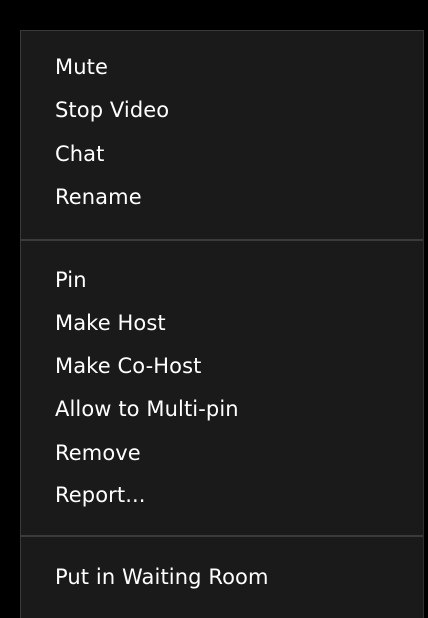 The width and height of the screenshot is (428, 618). I want to click on menu-item-stop-video: Stop Video, so click(222, 110).